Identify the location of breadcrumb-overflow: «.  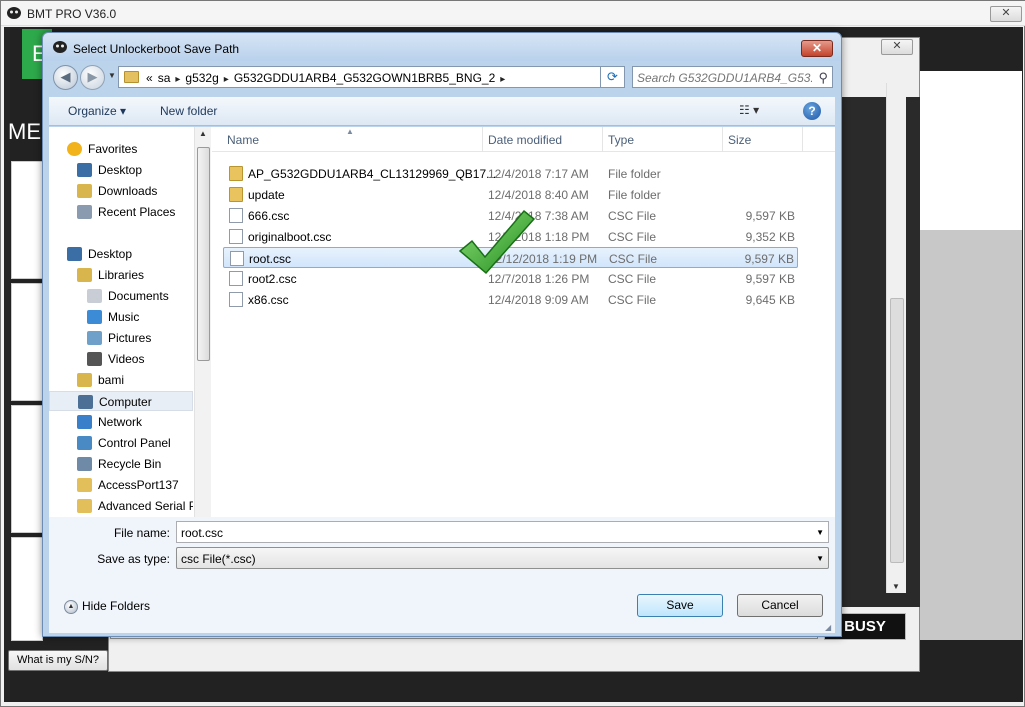
(149, 78).